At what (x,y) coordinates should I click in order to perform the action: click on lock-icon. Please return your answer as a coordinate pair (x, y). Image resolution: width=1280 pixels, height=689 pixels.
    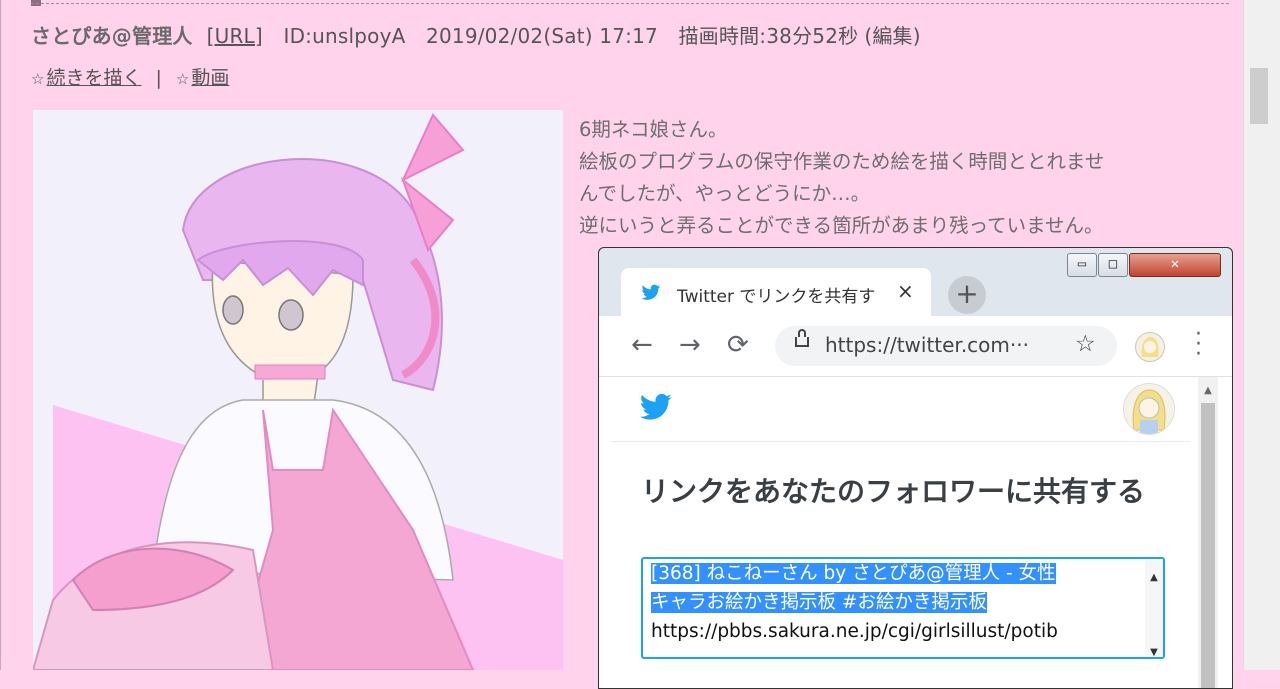
    Looking at the image, I should click on (802, 338).